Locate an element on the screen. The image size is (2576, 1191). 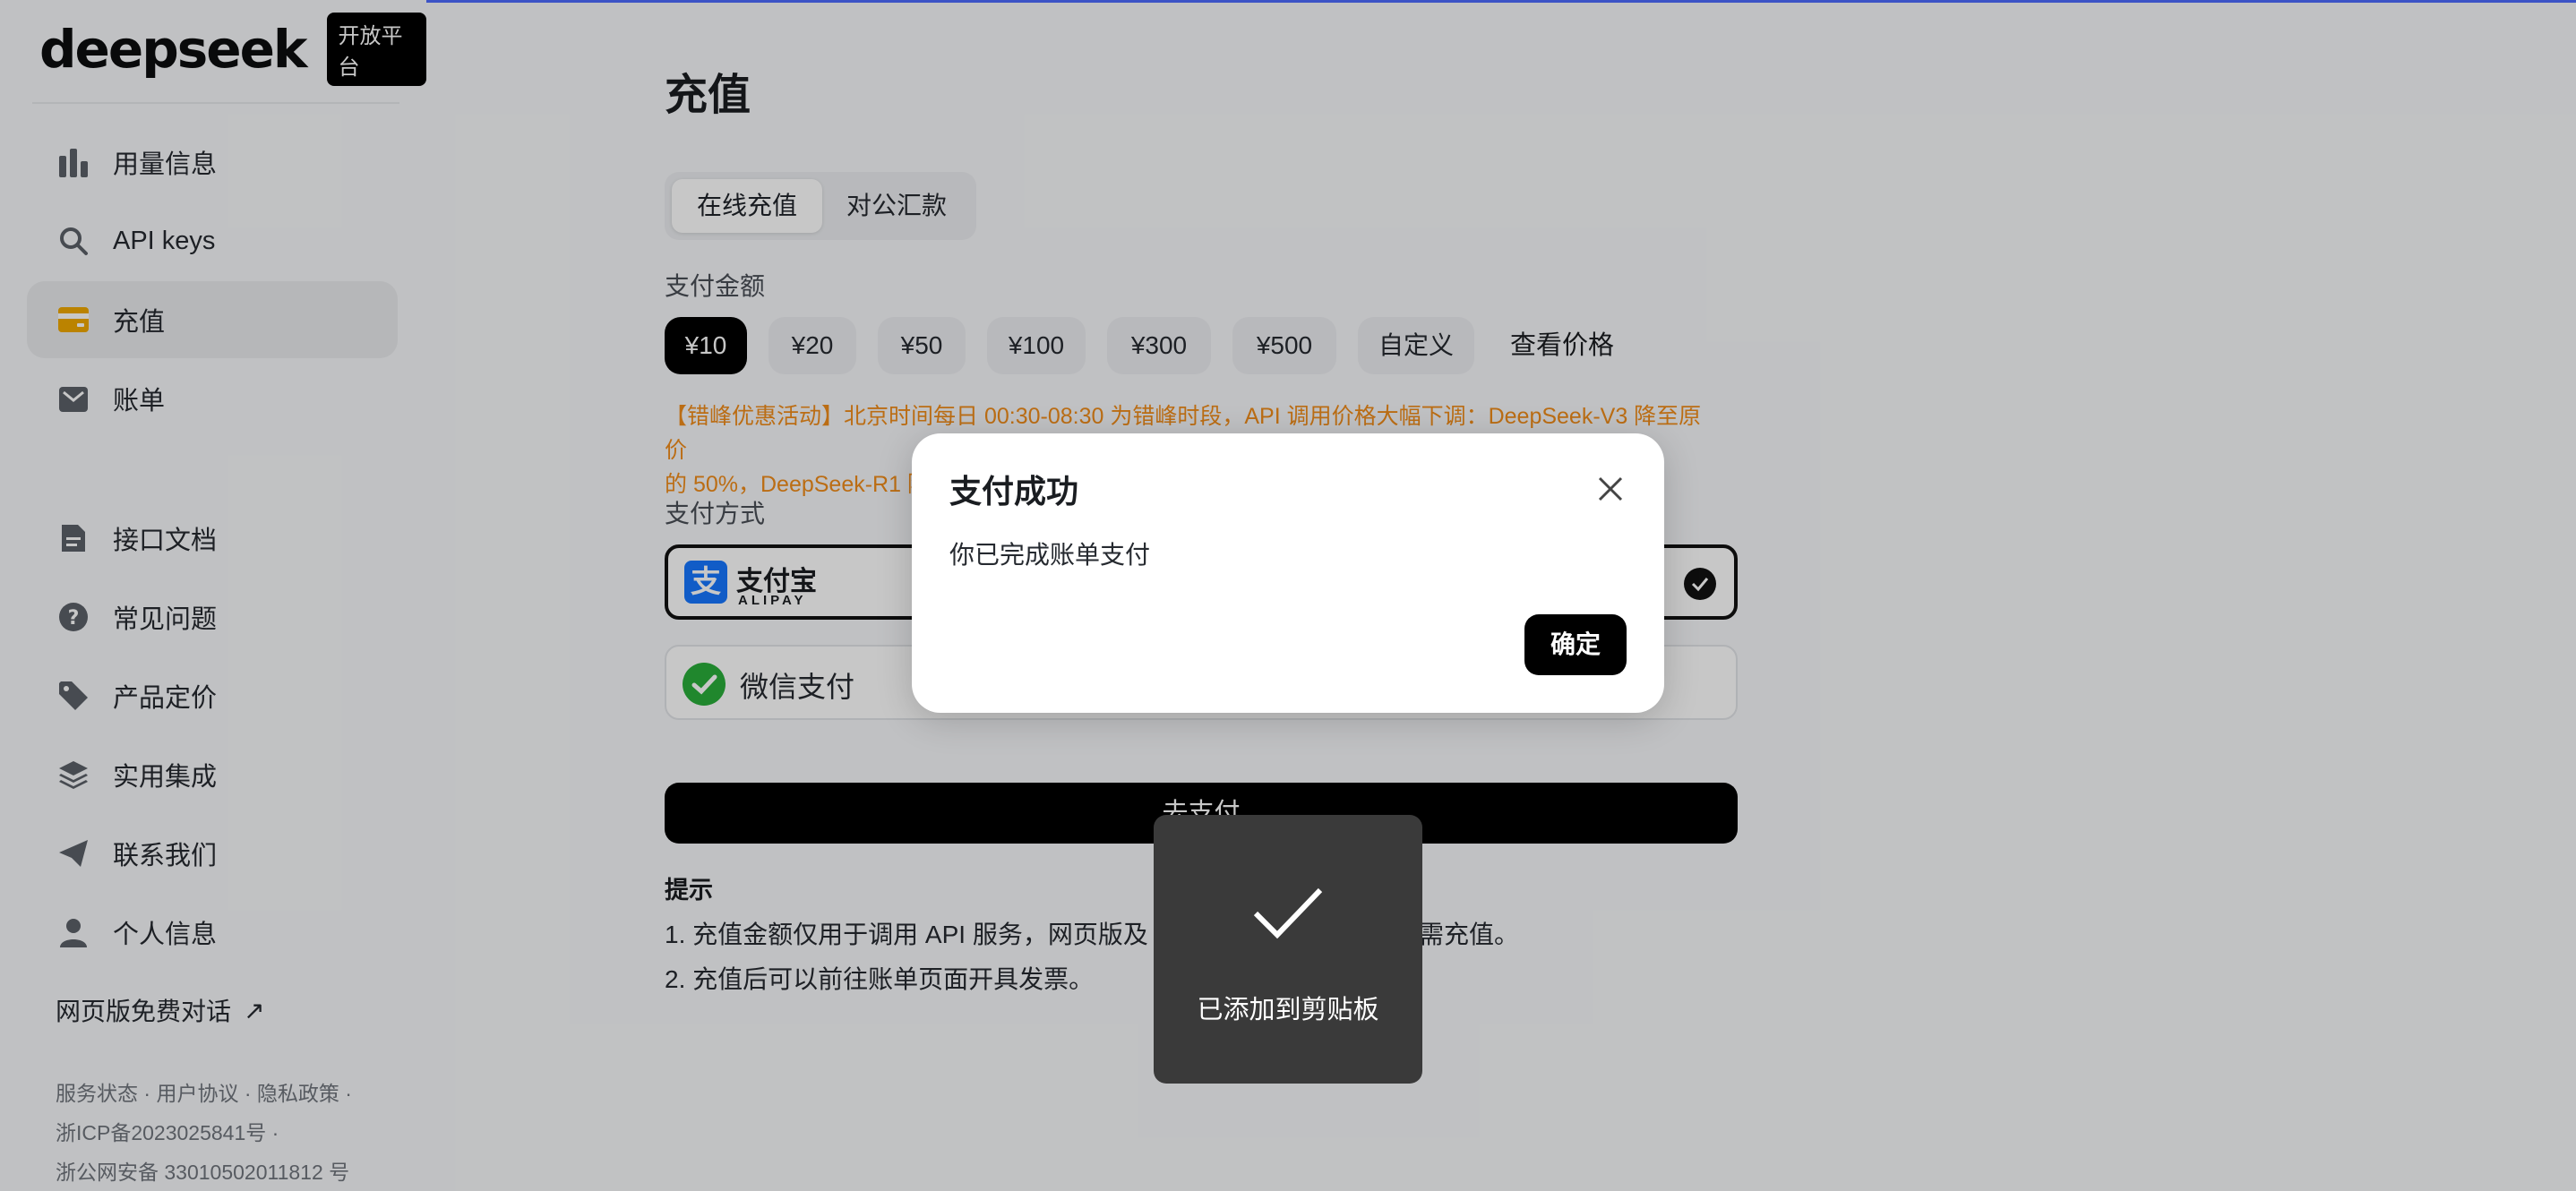
confirm-button: 确定 is located at coordinates (1575, 644).